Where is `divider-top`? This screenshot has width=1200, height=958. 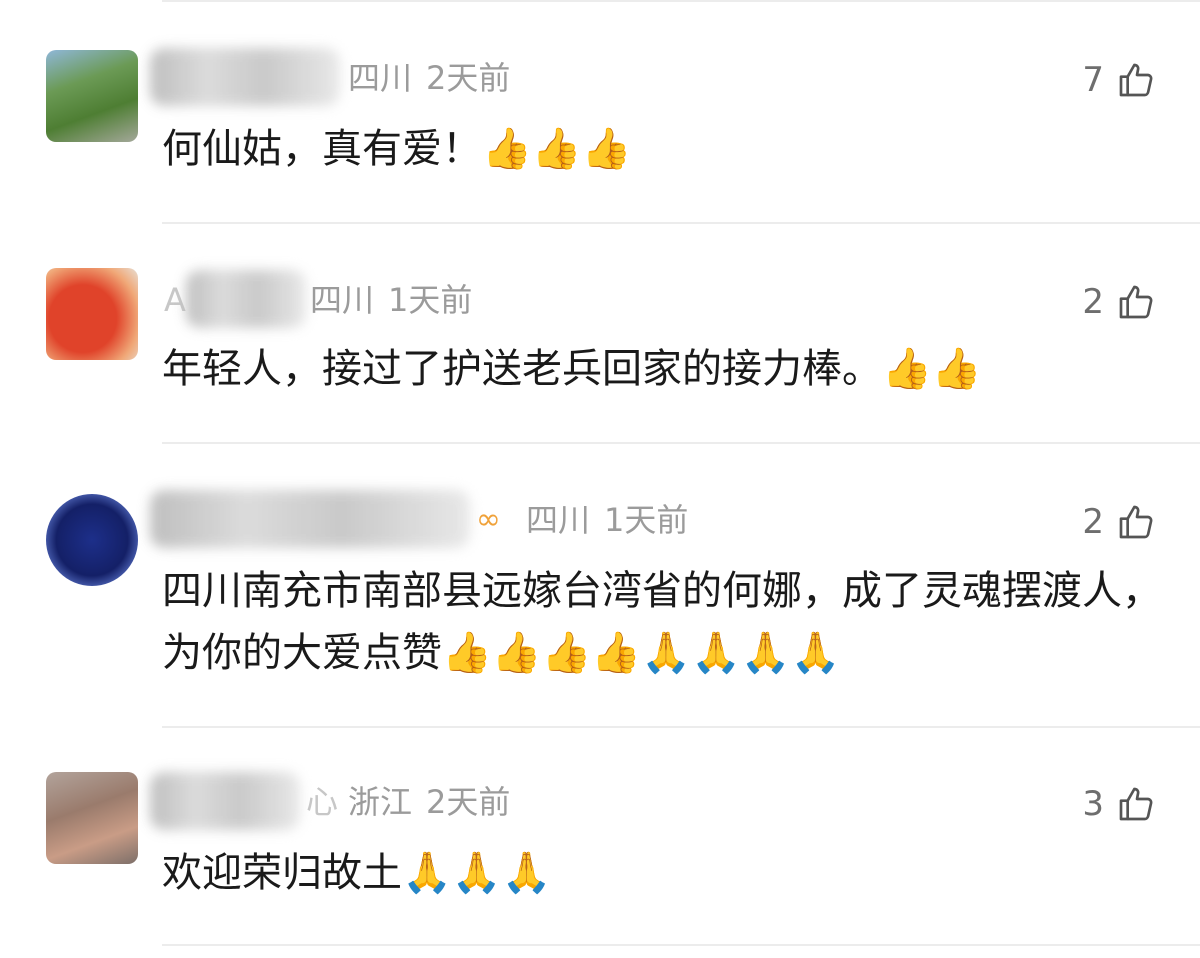 divider-top is located at coordinates (681, 1).